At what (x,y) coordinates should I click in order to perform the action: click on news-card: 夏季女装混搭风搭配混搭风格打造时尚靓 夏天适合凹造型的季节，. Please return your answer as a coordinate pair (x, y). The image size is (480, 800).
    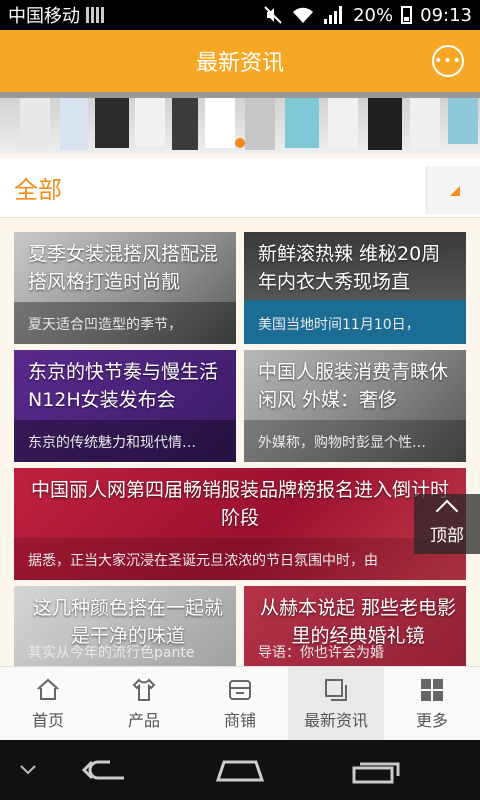
    Looking at the image, I should click on (125, 288).